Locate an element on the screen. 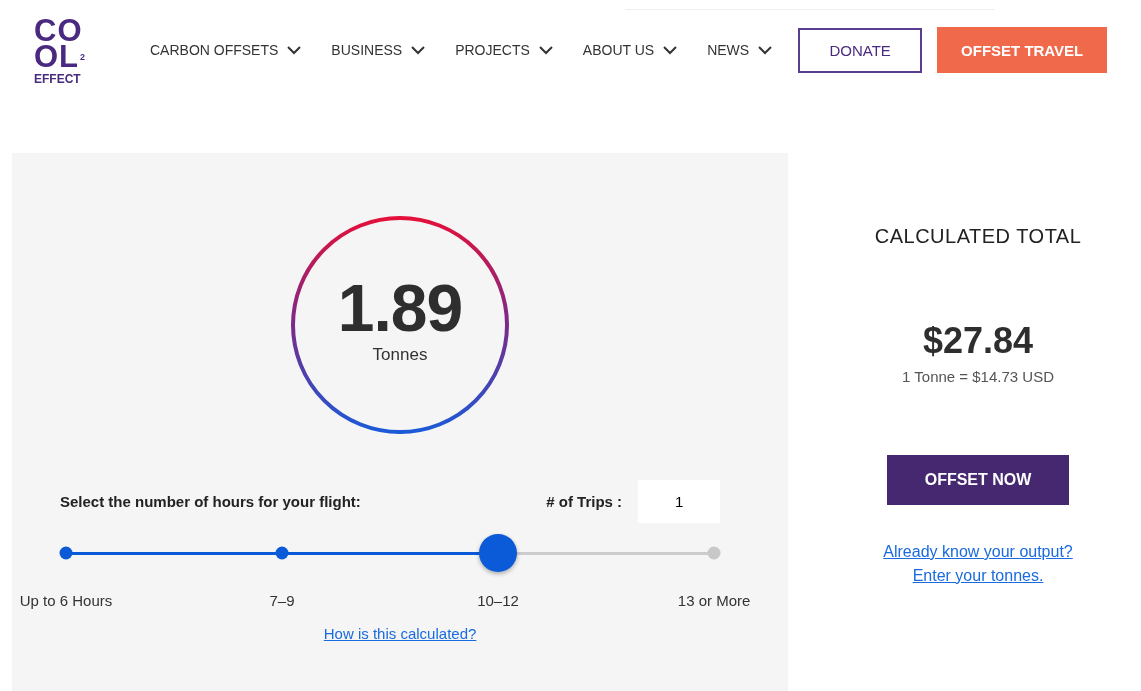 This screenshot has height=691, width=1141. step-label: 13 or More is located at coordinates (714, 600).